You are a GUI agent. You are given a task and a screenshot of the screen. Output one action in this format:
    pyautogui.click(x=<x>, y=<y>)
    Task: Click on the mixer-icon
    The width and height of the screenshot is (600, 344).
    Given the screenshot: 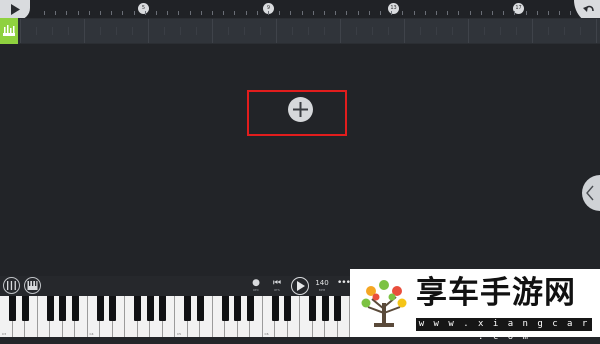 What is the action you would take?
    pyautogui.click(x=11, y=285)
    